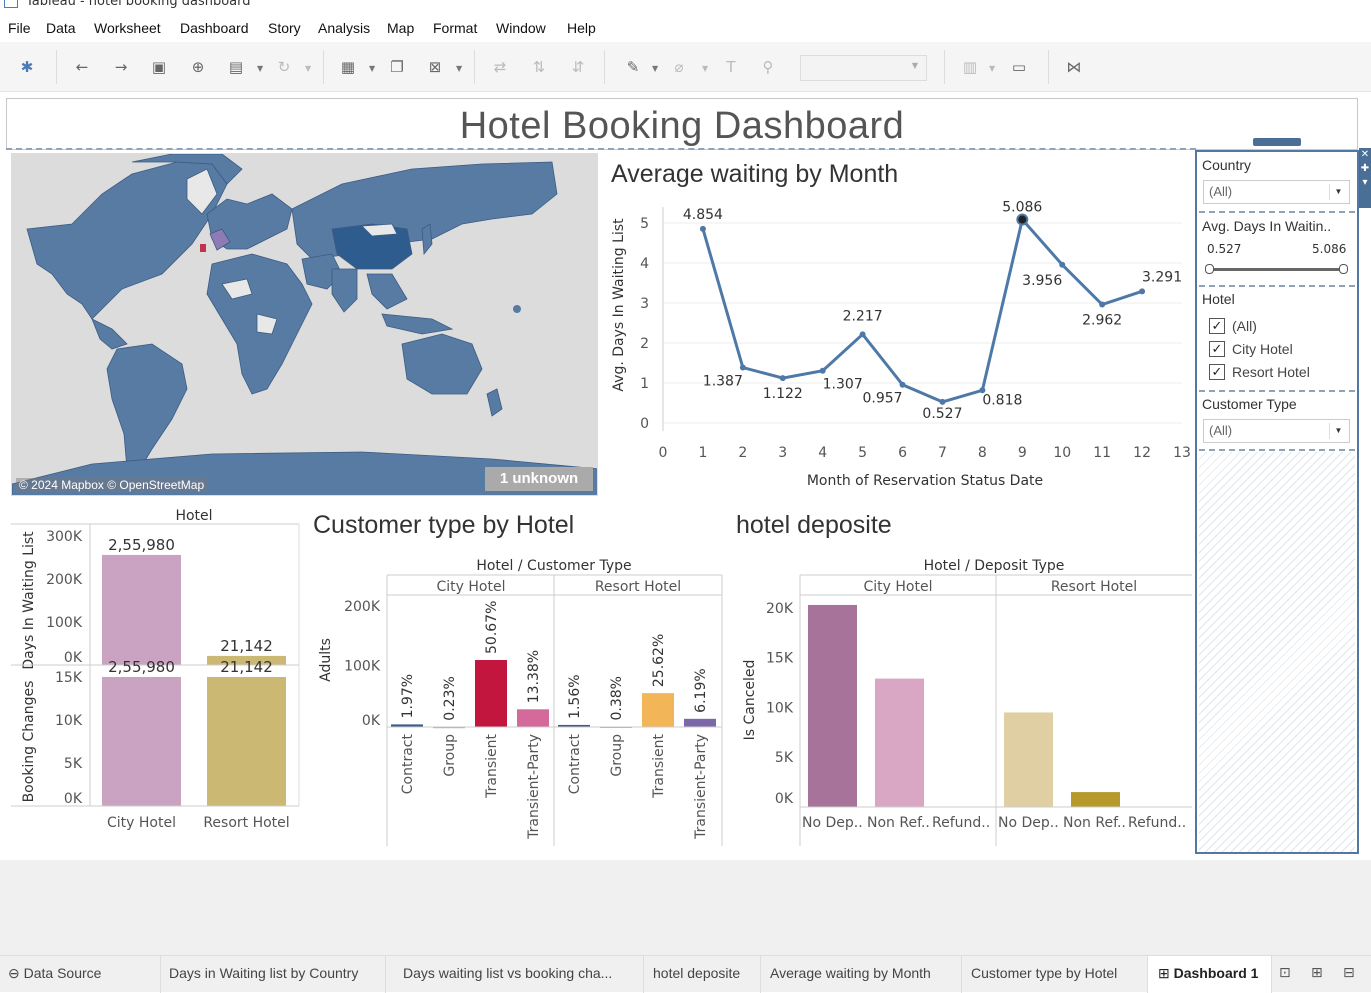 The image size is (1371, 993). What do you see at coordinates (1019, 67) in the screenshot?
I see `presentation-mode-icon: ▭` at bounding box center [1019, 67].